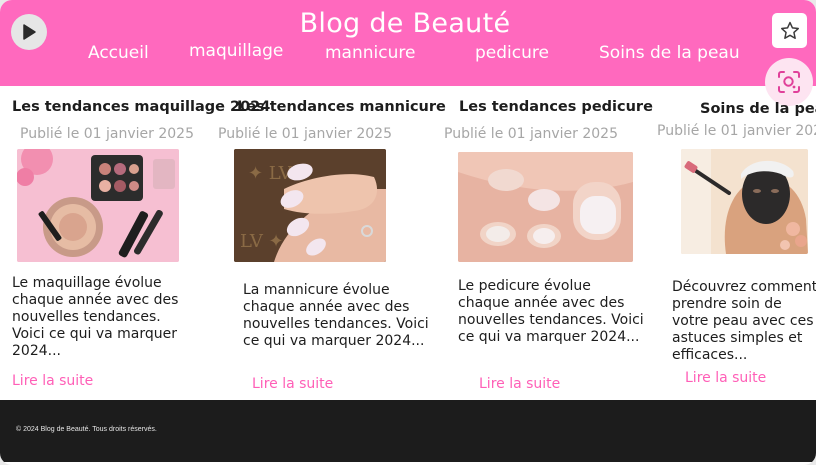 Image resolution: width=816 pixels, height=465 pixels. I want to click on article-image-makeup, so click(98, 205).